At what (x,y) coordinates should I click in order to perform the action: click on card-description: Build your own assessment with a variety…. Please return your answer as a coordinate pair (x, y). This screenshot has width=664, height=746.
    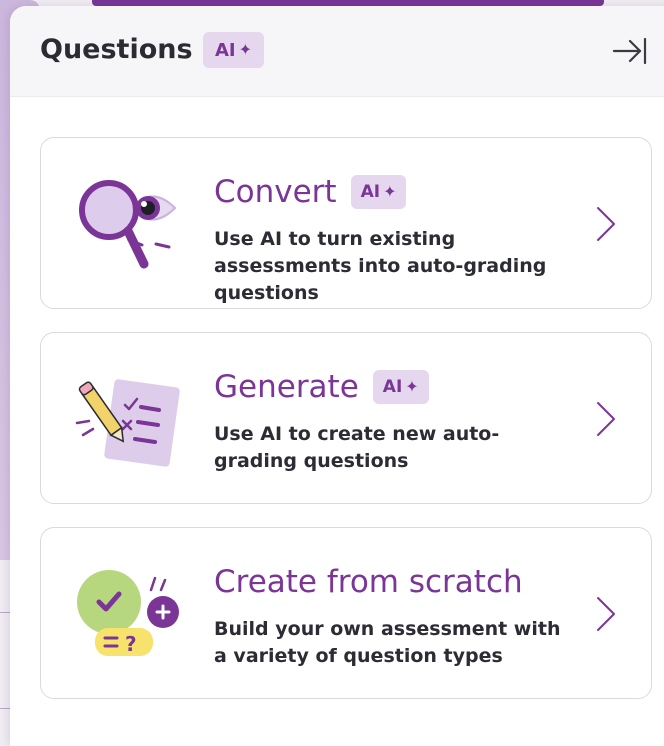
    Looking at the image, I should click on (387, 642).